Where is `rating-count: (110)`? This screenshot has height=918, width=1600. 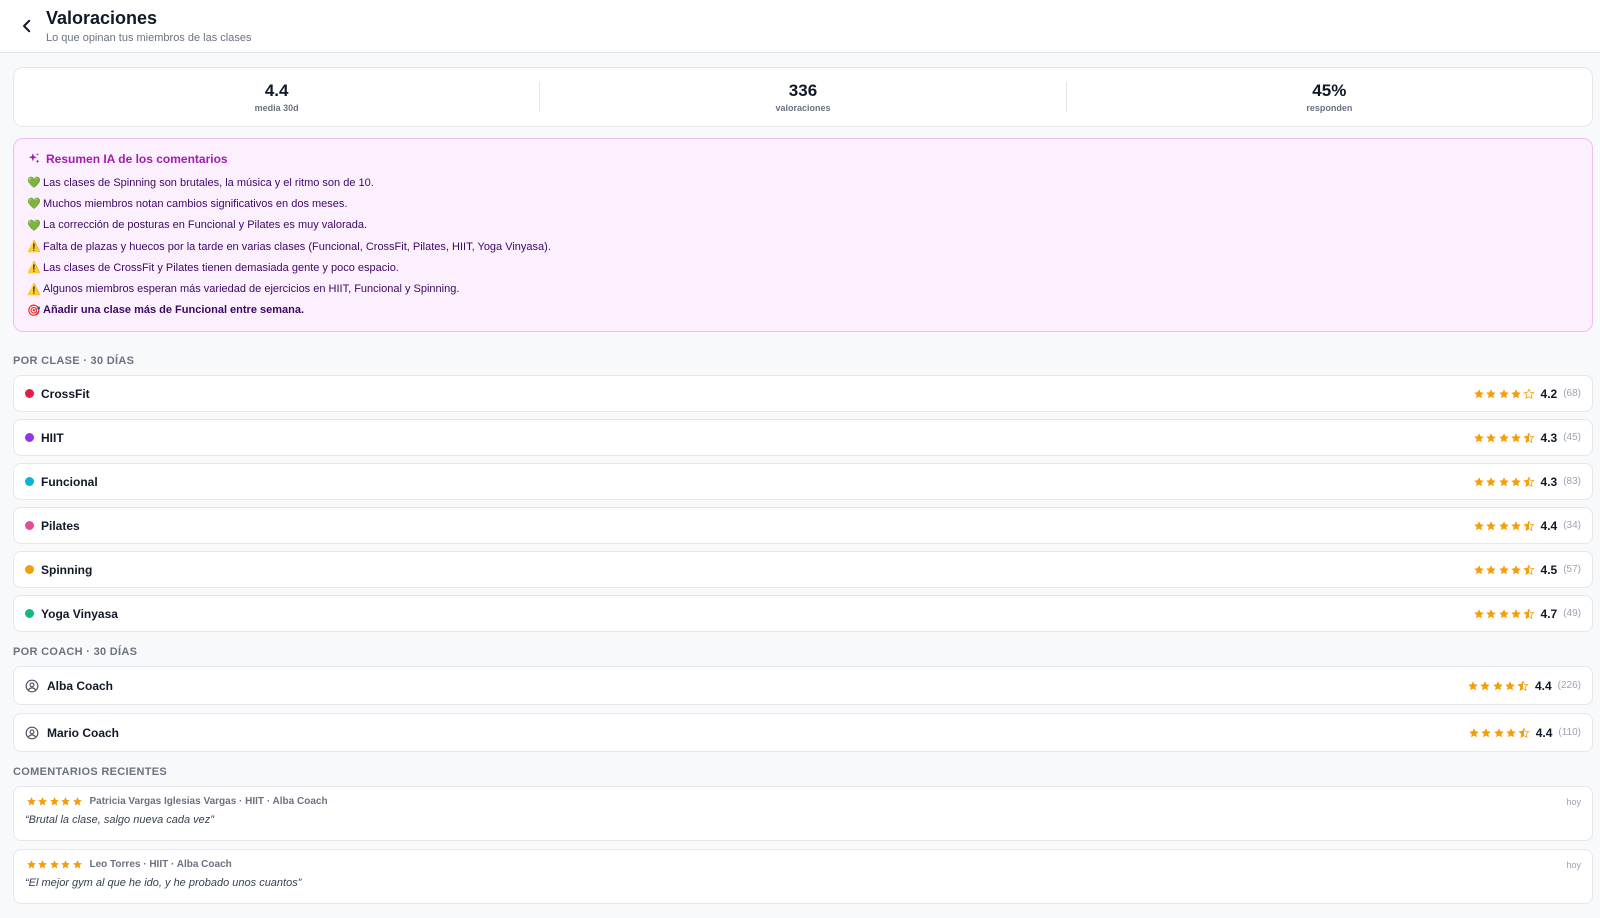
rating-count: (110) is located at coordinates (1569, 732).